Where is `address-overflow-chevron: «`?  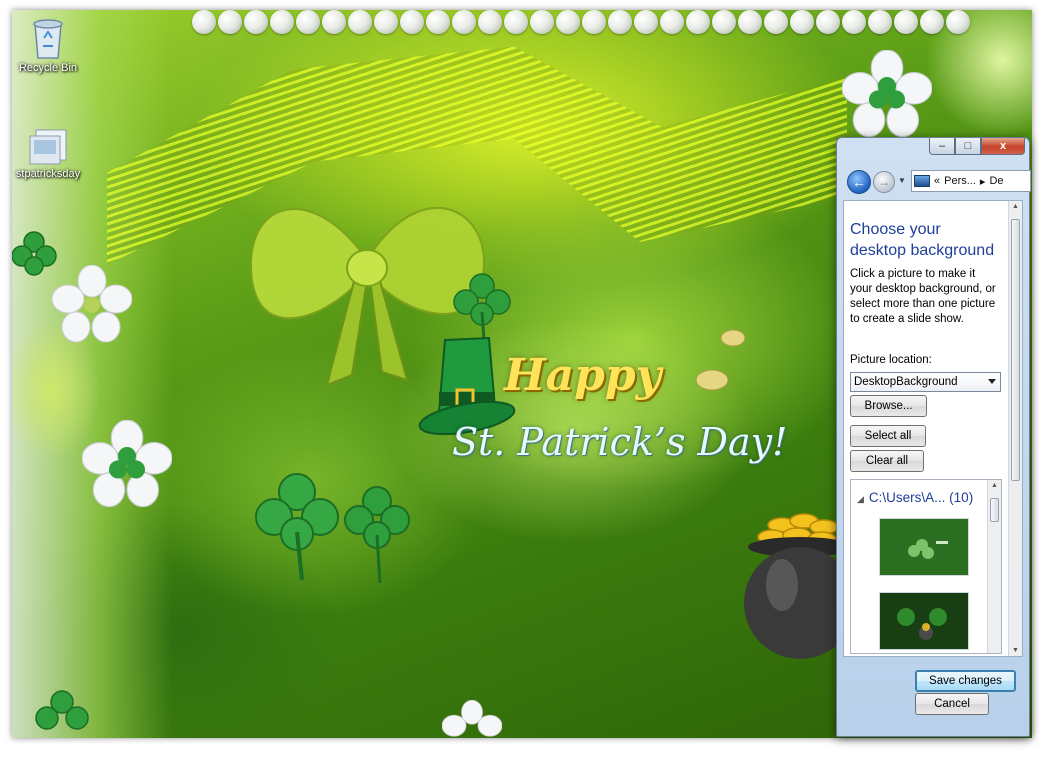
address-overflow-chevron: « is located at coordinates (937, 181).